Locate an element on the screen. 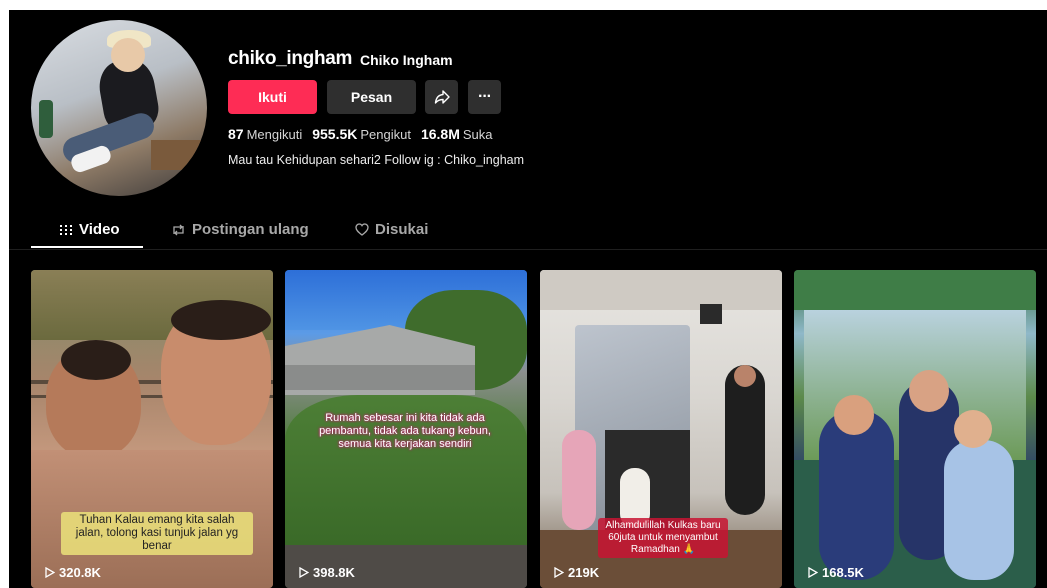 The width and height of the screenshot is (1047, 588). tab-video: Video is located at coordinates (89, 229).